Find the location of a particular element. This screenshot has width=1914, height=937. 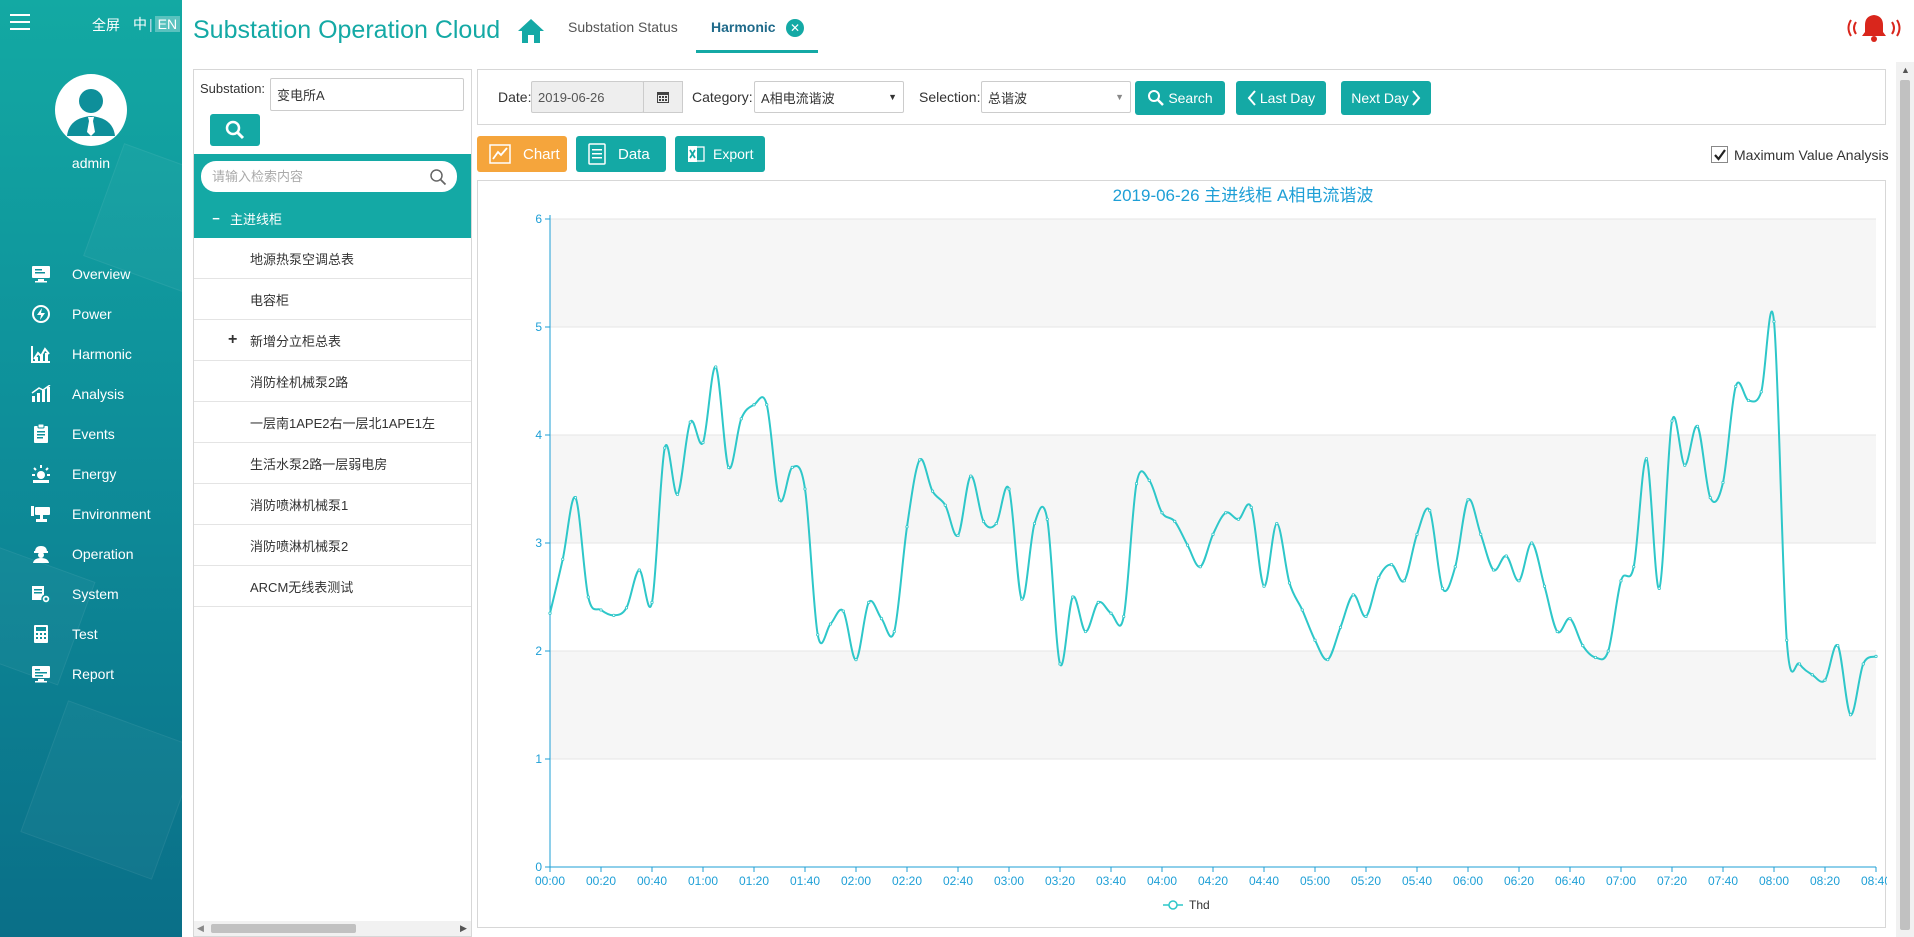

nav-item-label: Harmonic is located at coordinates (102, 354).